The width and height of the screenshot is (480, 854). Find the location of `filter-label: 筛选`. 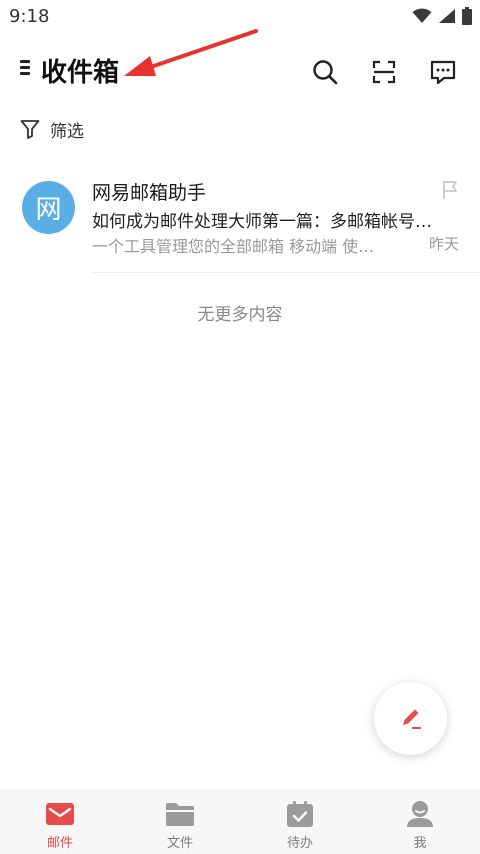

filter-label: 筛选 is located at coordinates (67, 131).